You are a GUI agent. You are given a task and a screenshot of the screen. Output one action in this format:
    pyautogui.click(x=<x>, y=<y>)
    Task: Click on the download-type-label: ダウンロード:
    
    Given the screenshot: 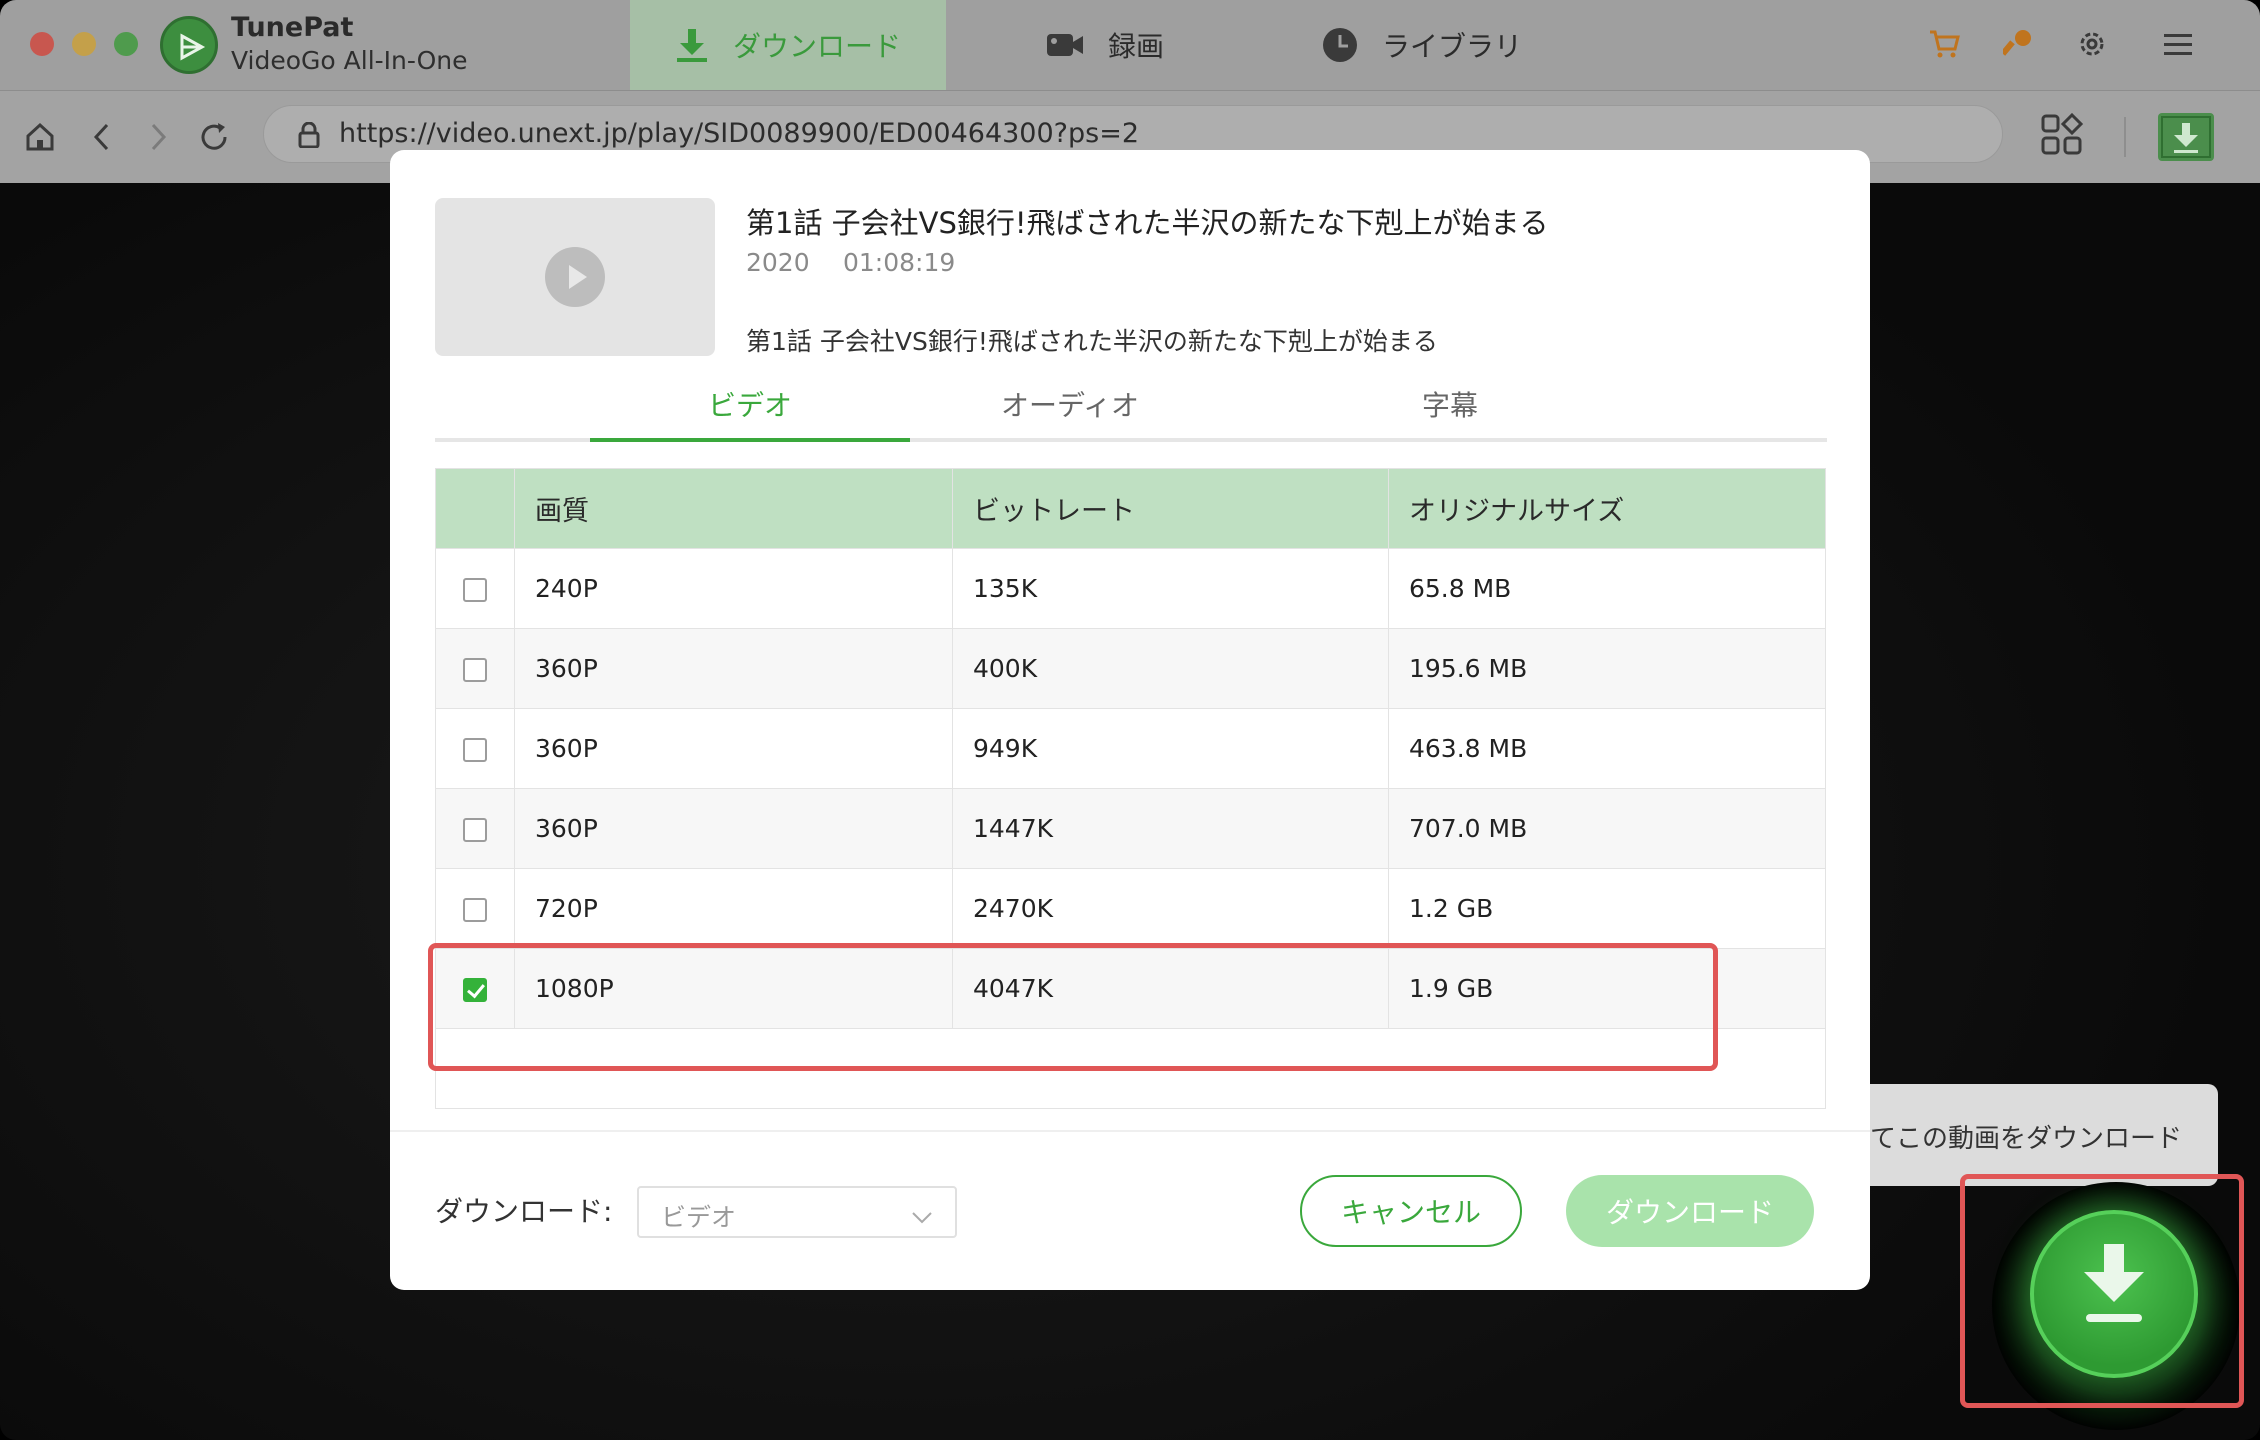 What is the action you would take?
    pyautogui.click(x=524, y=1211)
    